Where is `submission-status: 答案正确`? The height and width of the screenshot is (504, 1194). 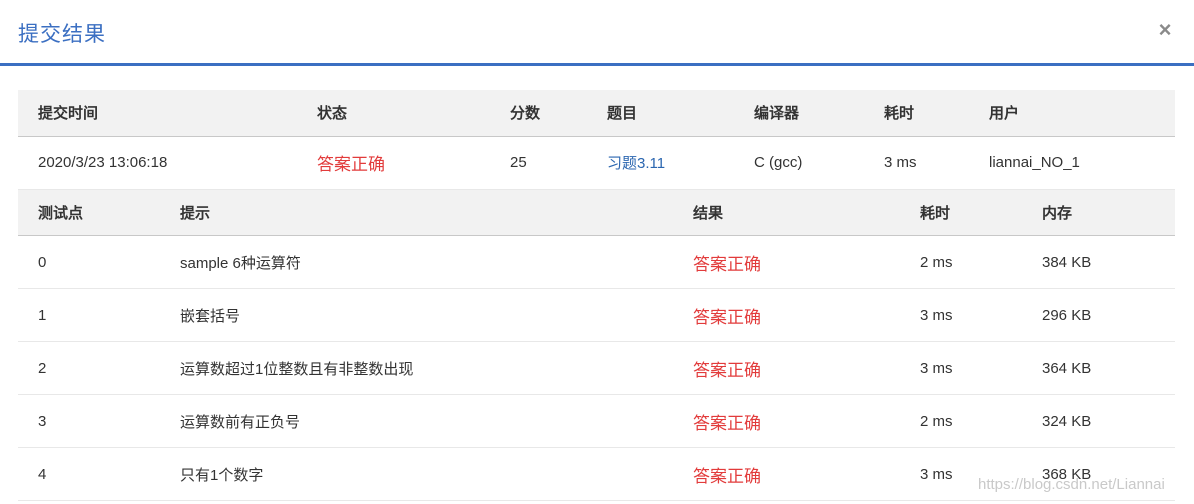 submission-status: 答案正确 is located at coordinates (393, 163).